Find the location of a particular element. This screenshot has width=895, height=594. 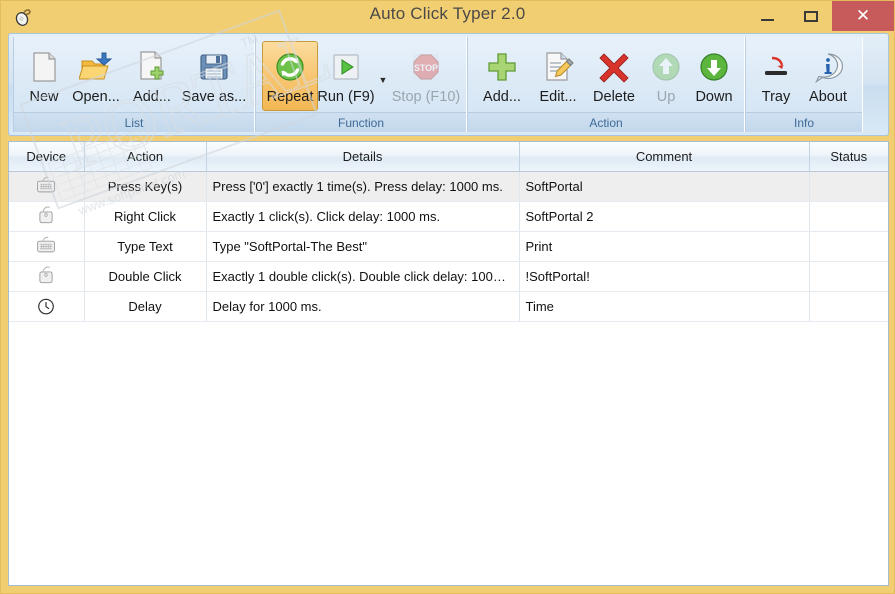

arrow-up-green-icon is located at coordinates (666, 67).